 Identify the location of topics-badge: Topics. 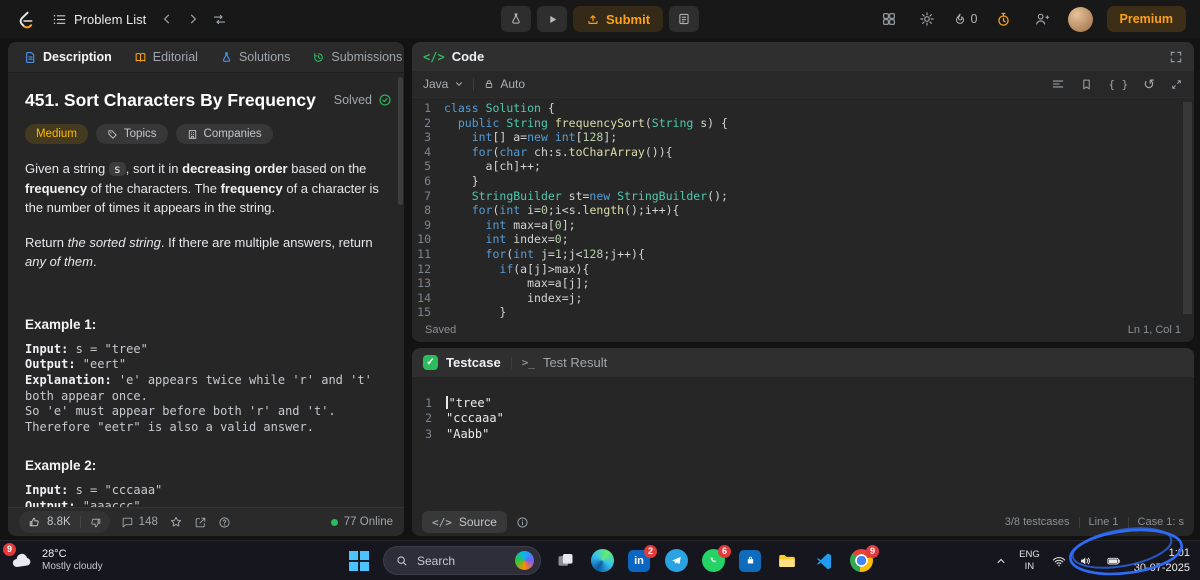
(131, 134).